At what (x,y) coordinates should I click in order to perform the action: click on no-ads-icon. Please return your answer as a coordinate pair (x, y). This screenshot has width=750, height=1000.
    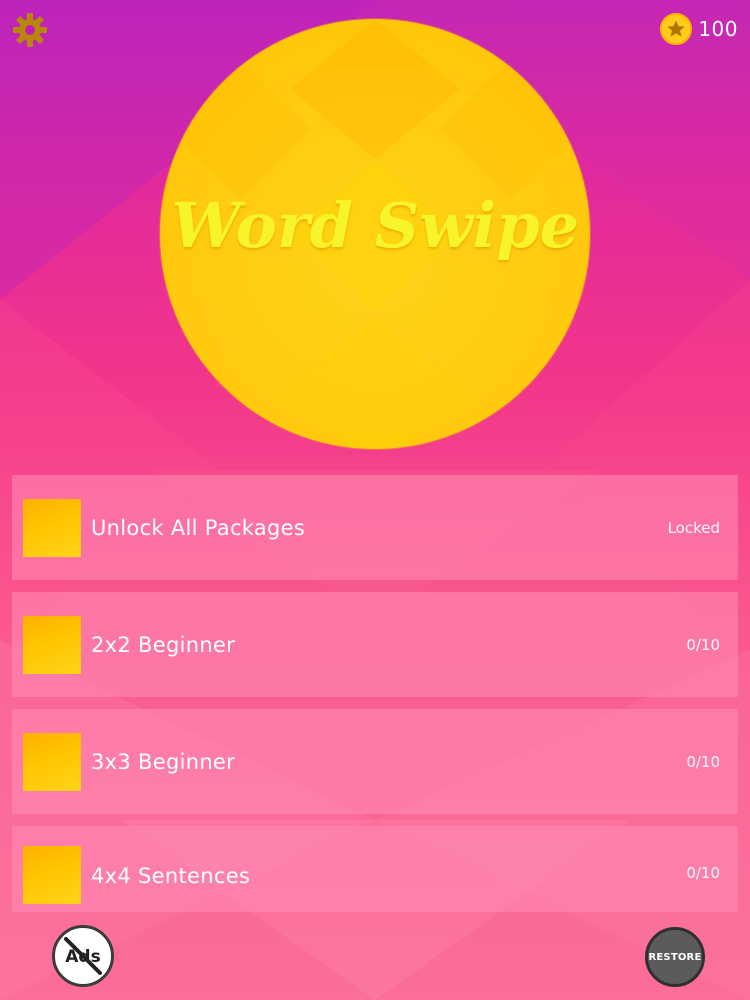
    Looking at the image, I should click on (83, 956).